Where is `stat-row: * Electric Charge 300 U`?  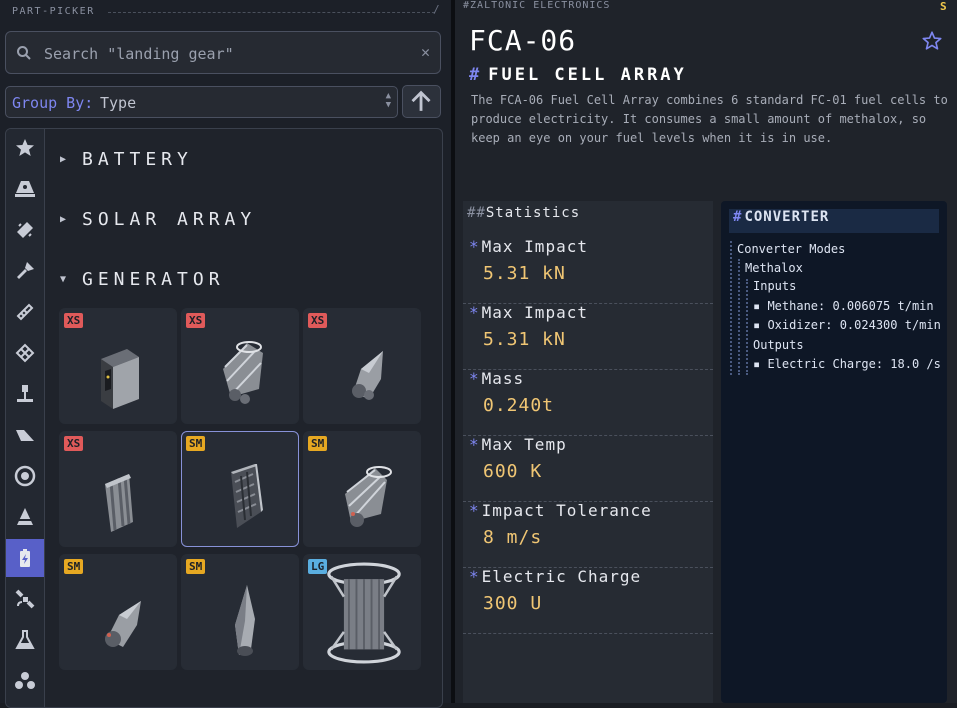
stat-row: * Electric Charge 300 U is located at coordinates (588, 600).